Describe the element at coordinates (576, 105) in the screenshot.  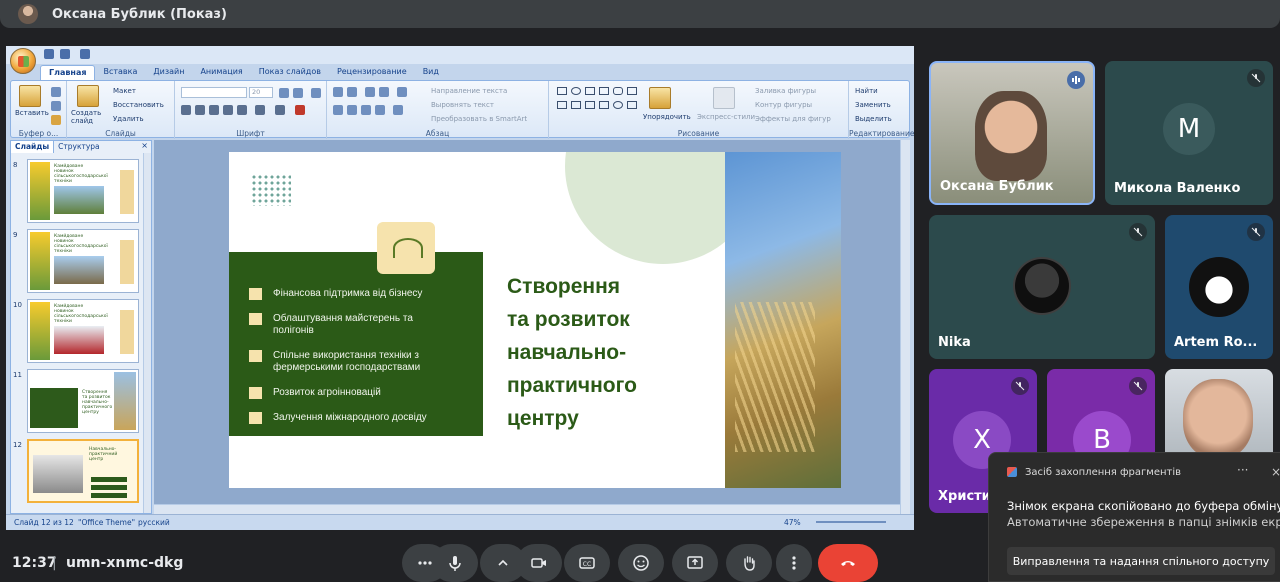
I see `shape-bracket-icon` at that location.